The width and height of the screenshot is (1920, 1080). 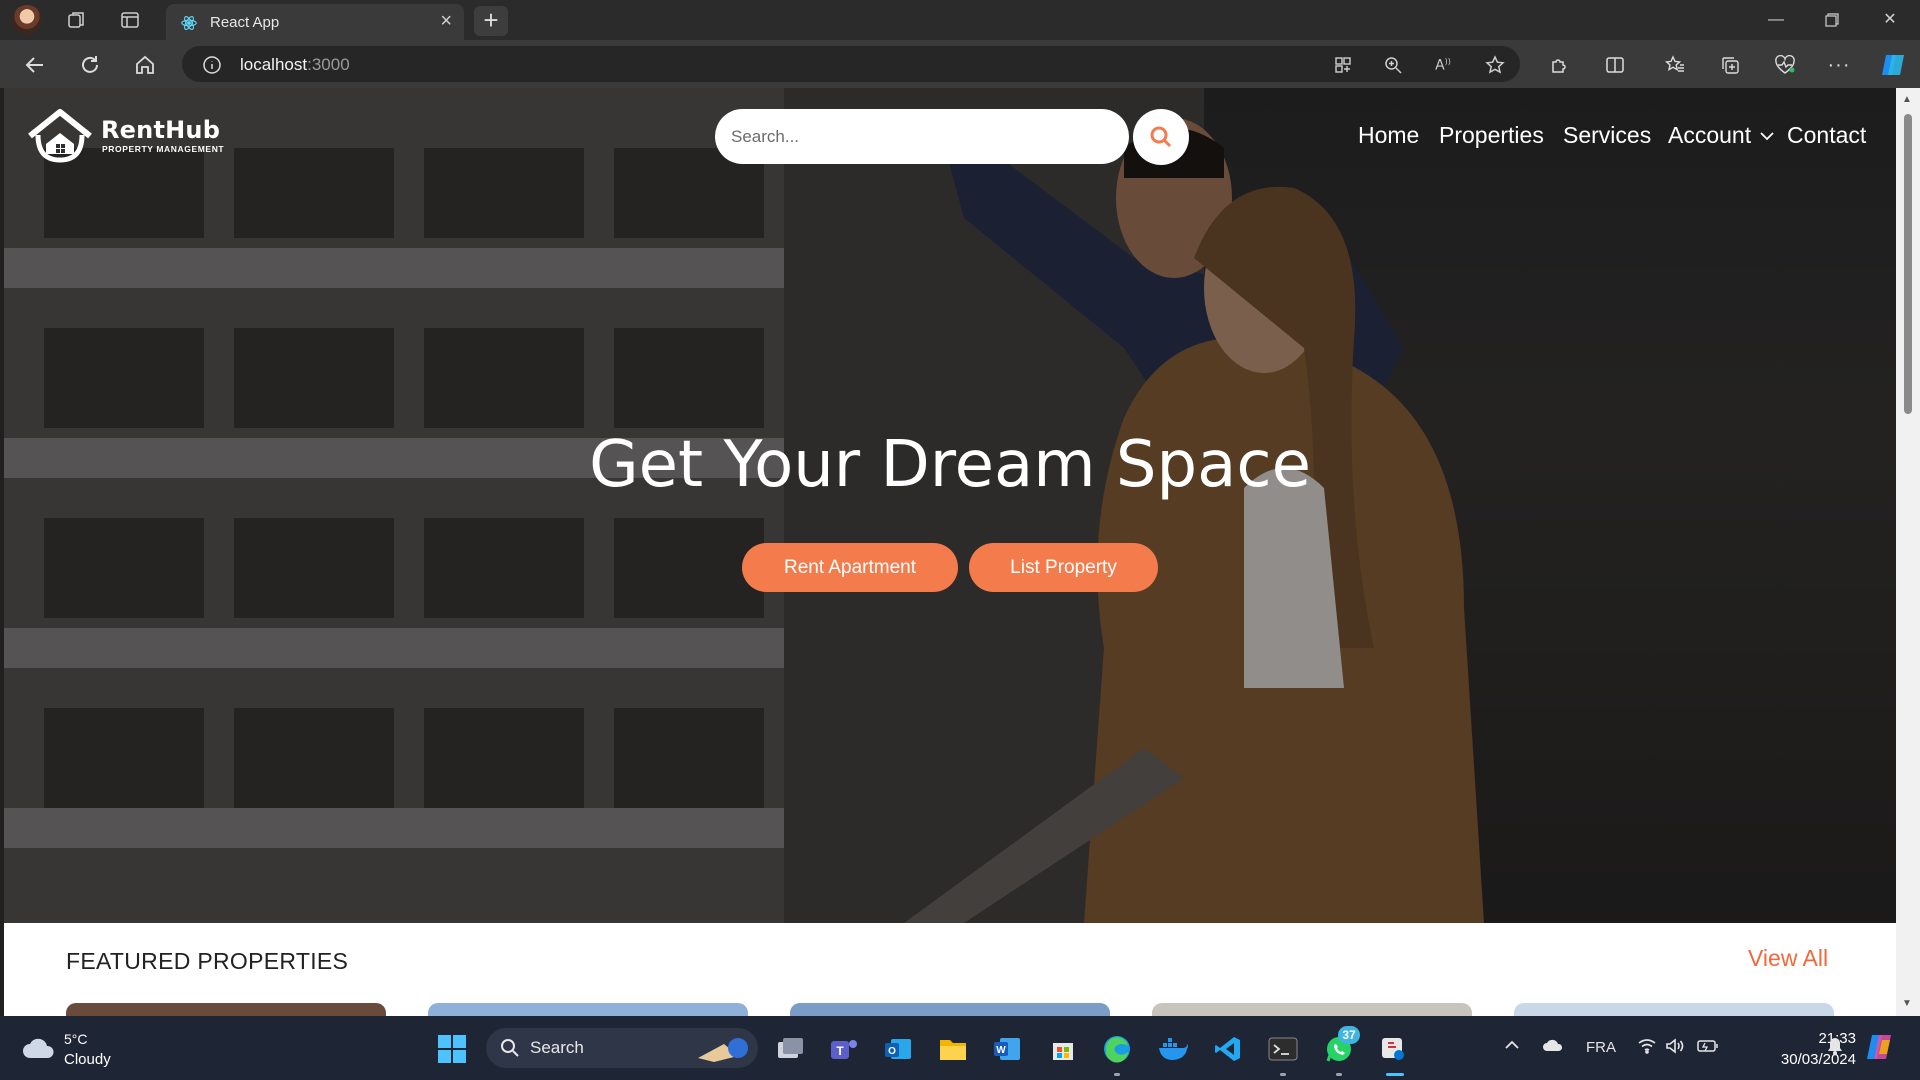 I want to click on rent-apartment-button: Rent Apartment, so click(x=850, y=567).